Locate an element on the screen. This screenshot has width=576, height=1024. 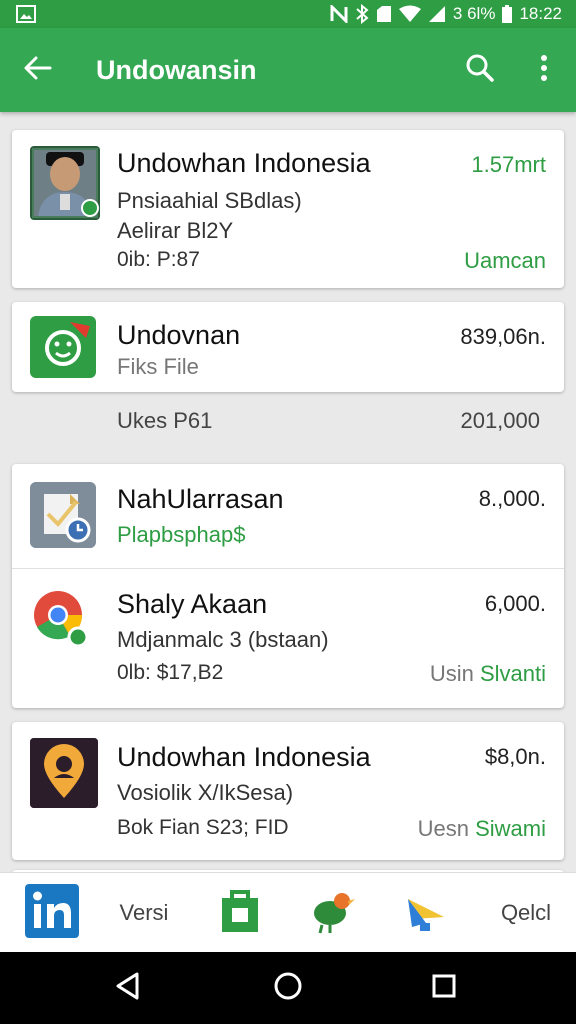
person-photo-icon is located at coordinates (65, 183).